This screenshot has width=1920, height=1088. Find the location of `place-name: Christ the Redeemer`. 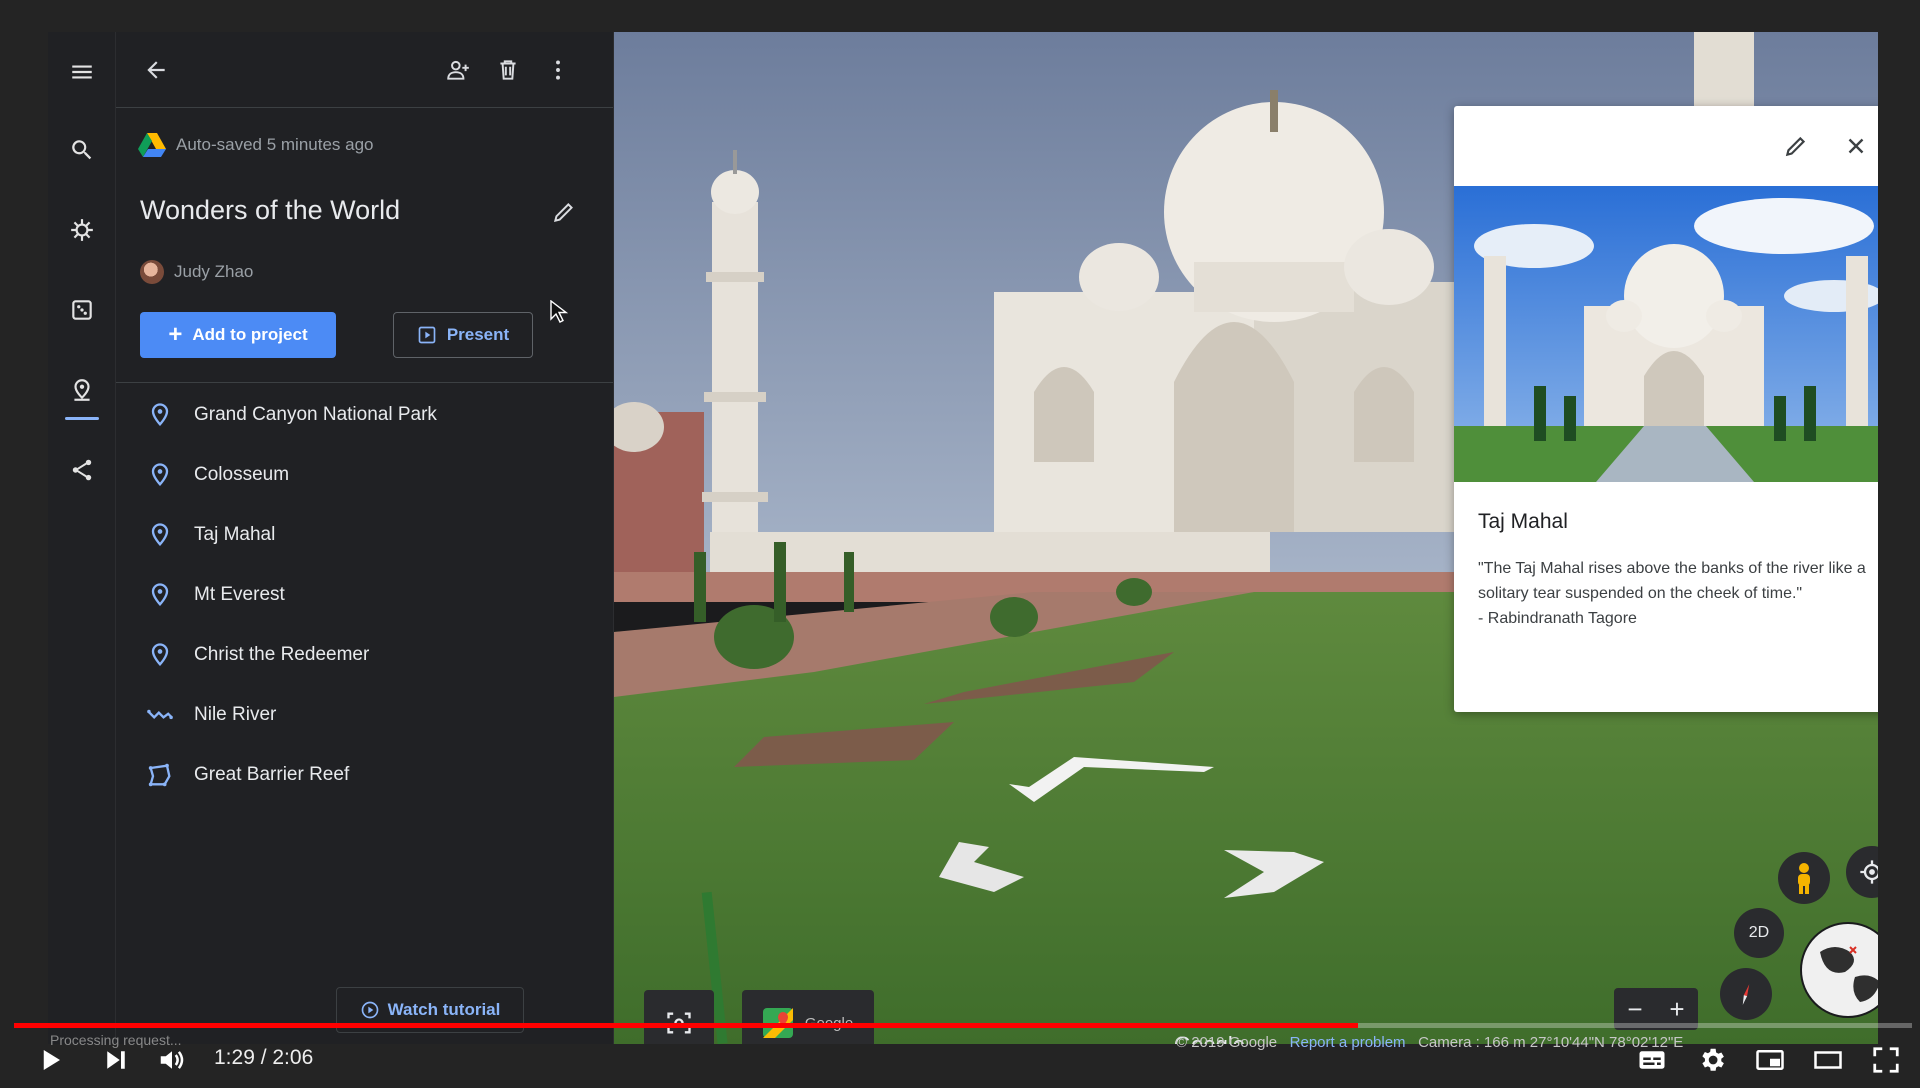

place-name: Christ the Redeemer is located at coordinates (282, 654).